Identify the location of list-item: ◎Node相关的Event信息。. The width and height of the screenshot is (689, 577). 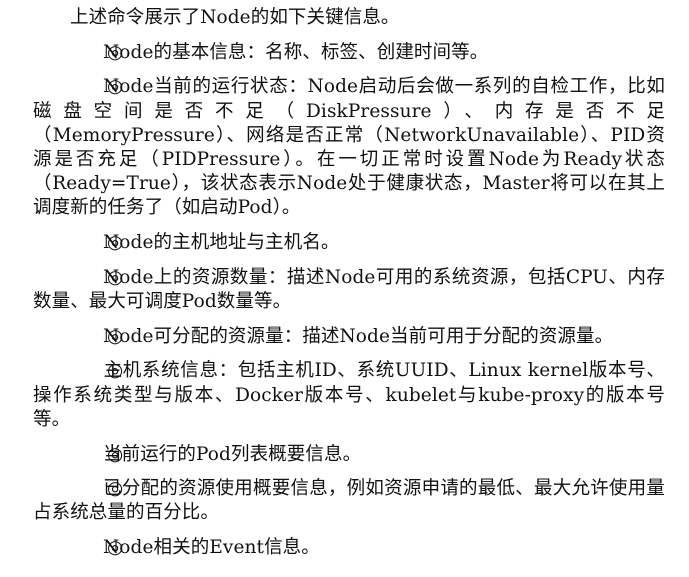
(349, 548).